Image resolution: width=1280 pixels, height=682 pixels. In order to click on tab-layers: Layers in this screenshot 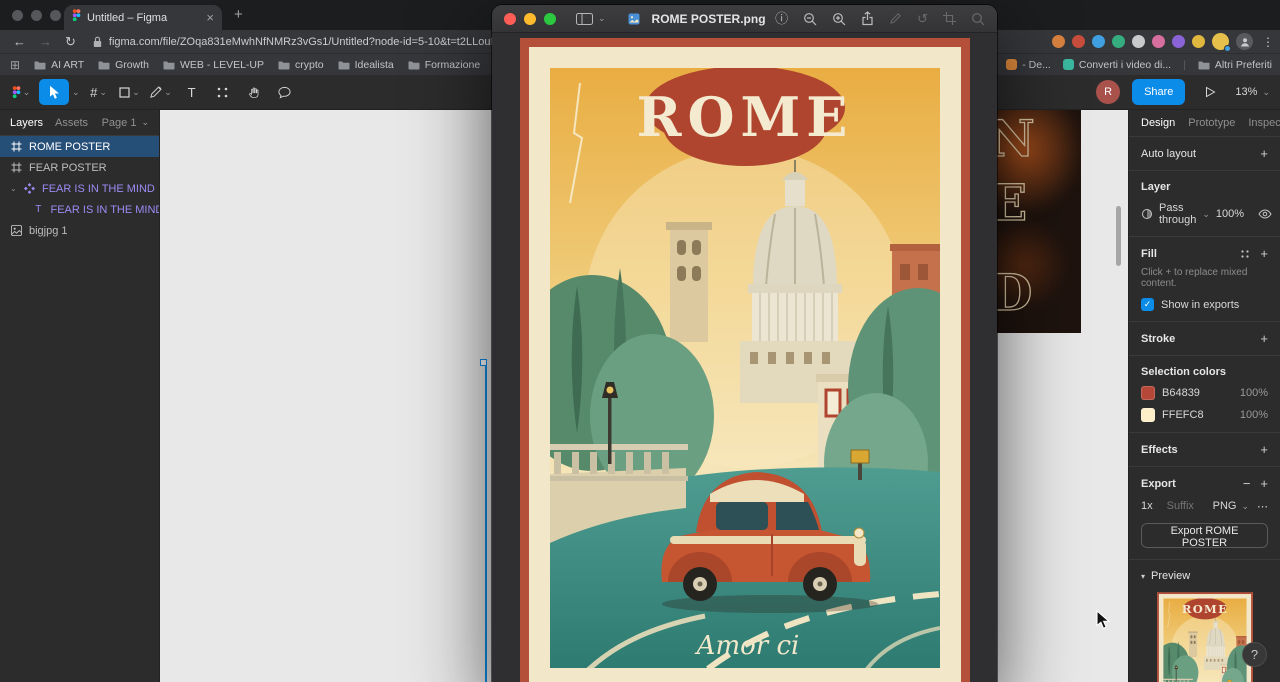, I will do `click(26, 123)`.